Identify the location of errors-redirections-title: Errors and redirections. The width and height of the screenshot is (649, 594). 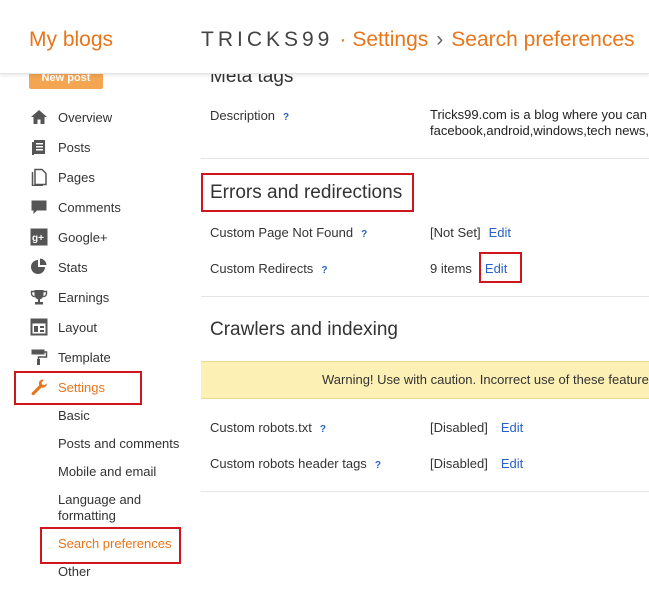
(306, 192).